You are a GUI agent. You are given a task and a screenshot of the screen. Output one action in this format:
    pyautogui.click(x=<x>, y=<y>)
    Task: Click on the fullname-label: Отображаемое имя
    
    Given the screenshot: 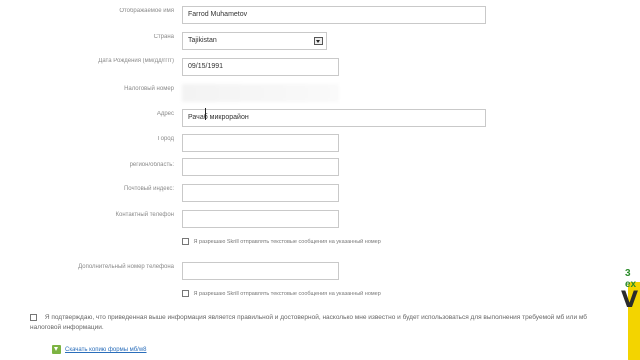 What is the action you would take?
    pyautogui.click(x=146, y=11)
    